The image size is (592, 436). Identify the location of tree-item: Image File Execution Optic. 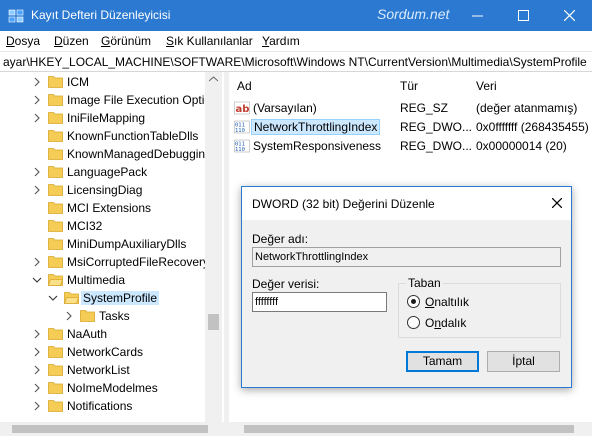
(105, 100).